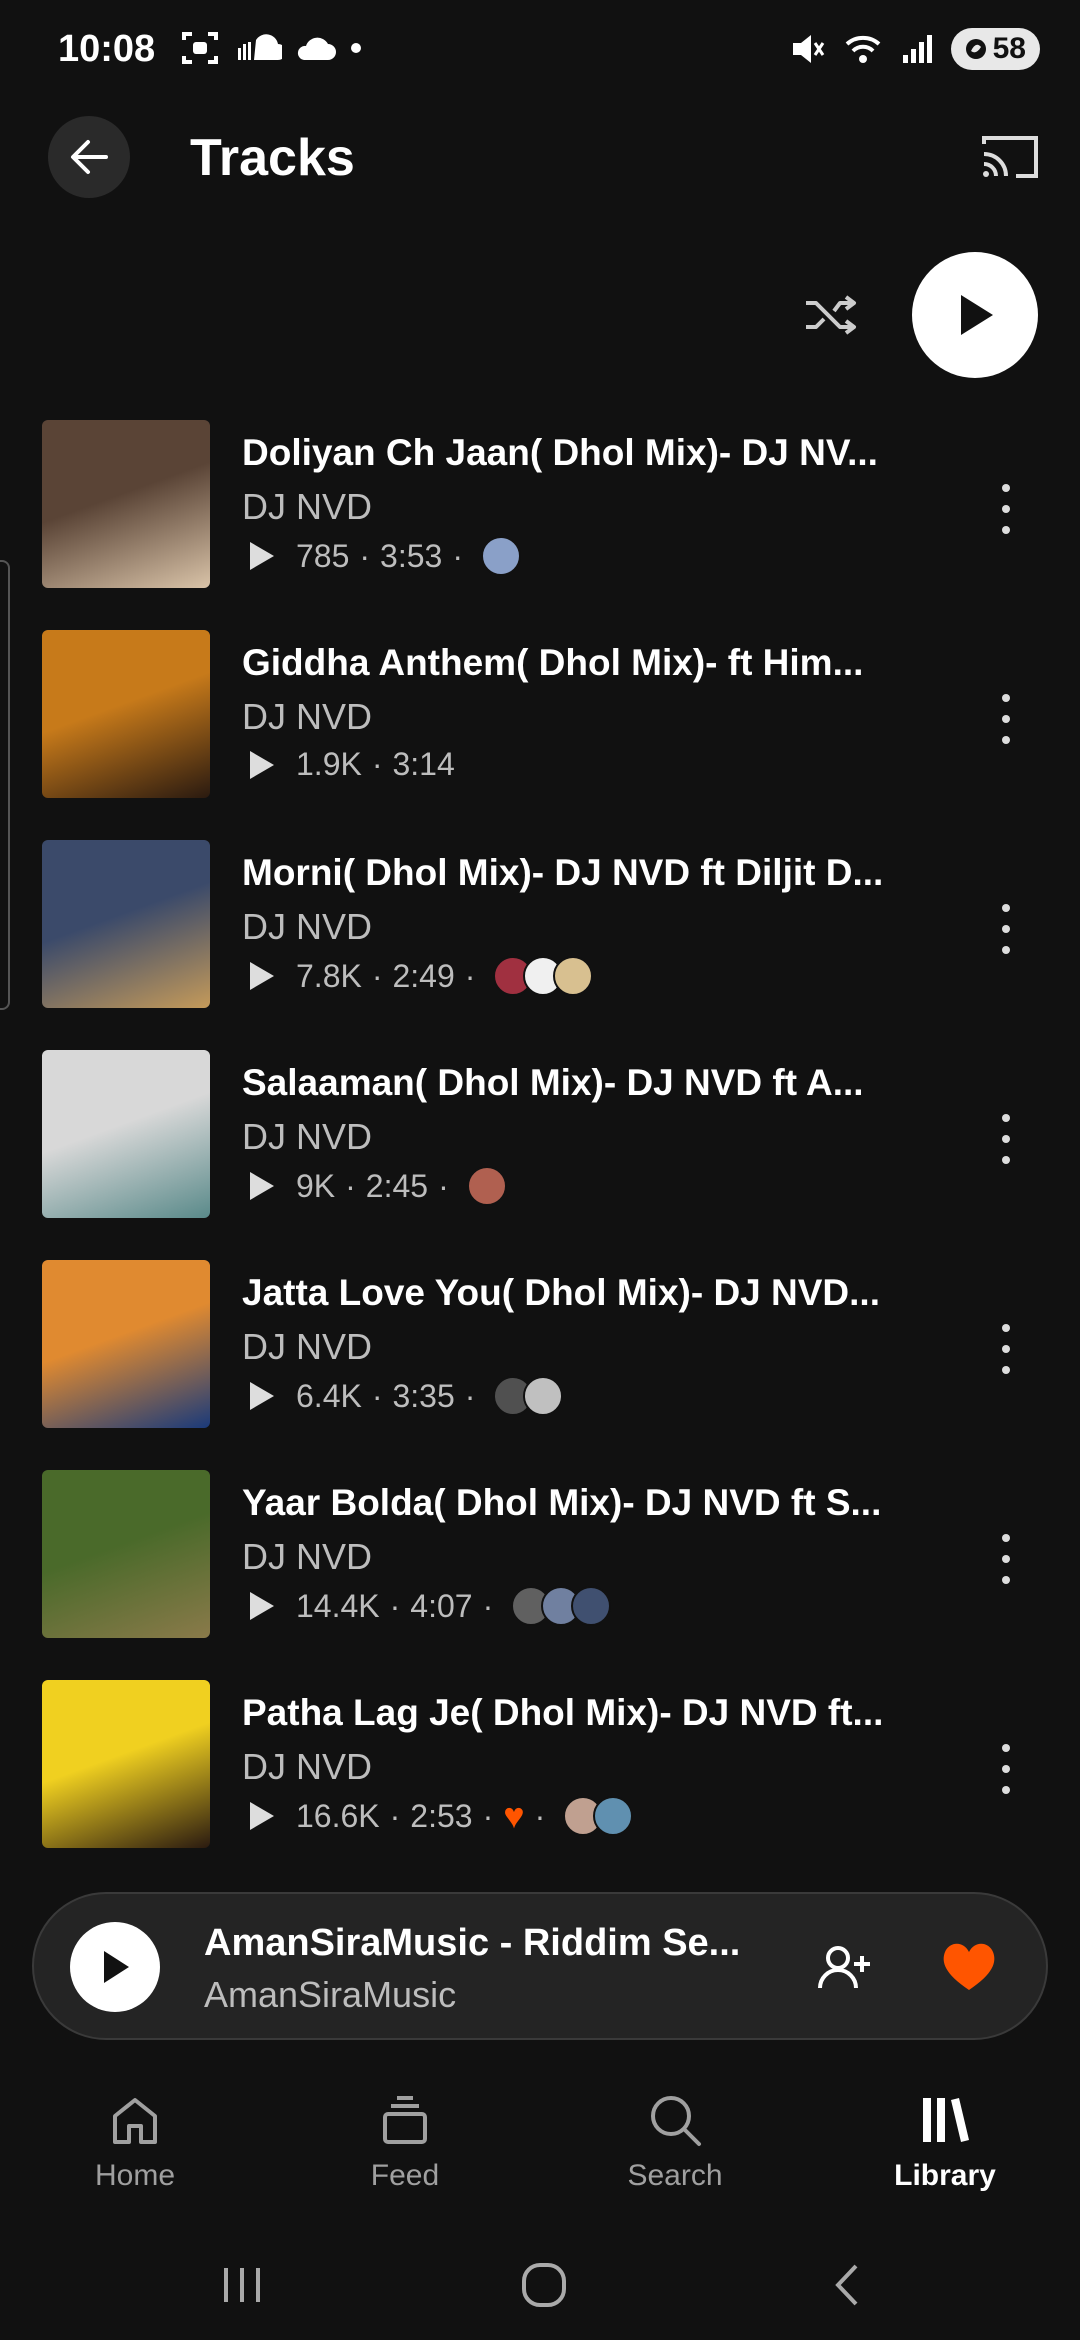 The height and width of the screenshot is (2340, 1080). I want to click on library-icon, so click(946, 2120).